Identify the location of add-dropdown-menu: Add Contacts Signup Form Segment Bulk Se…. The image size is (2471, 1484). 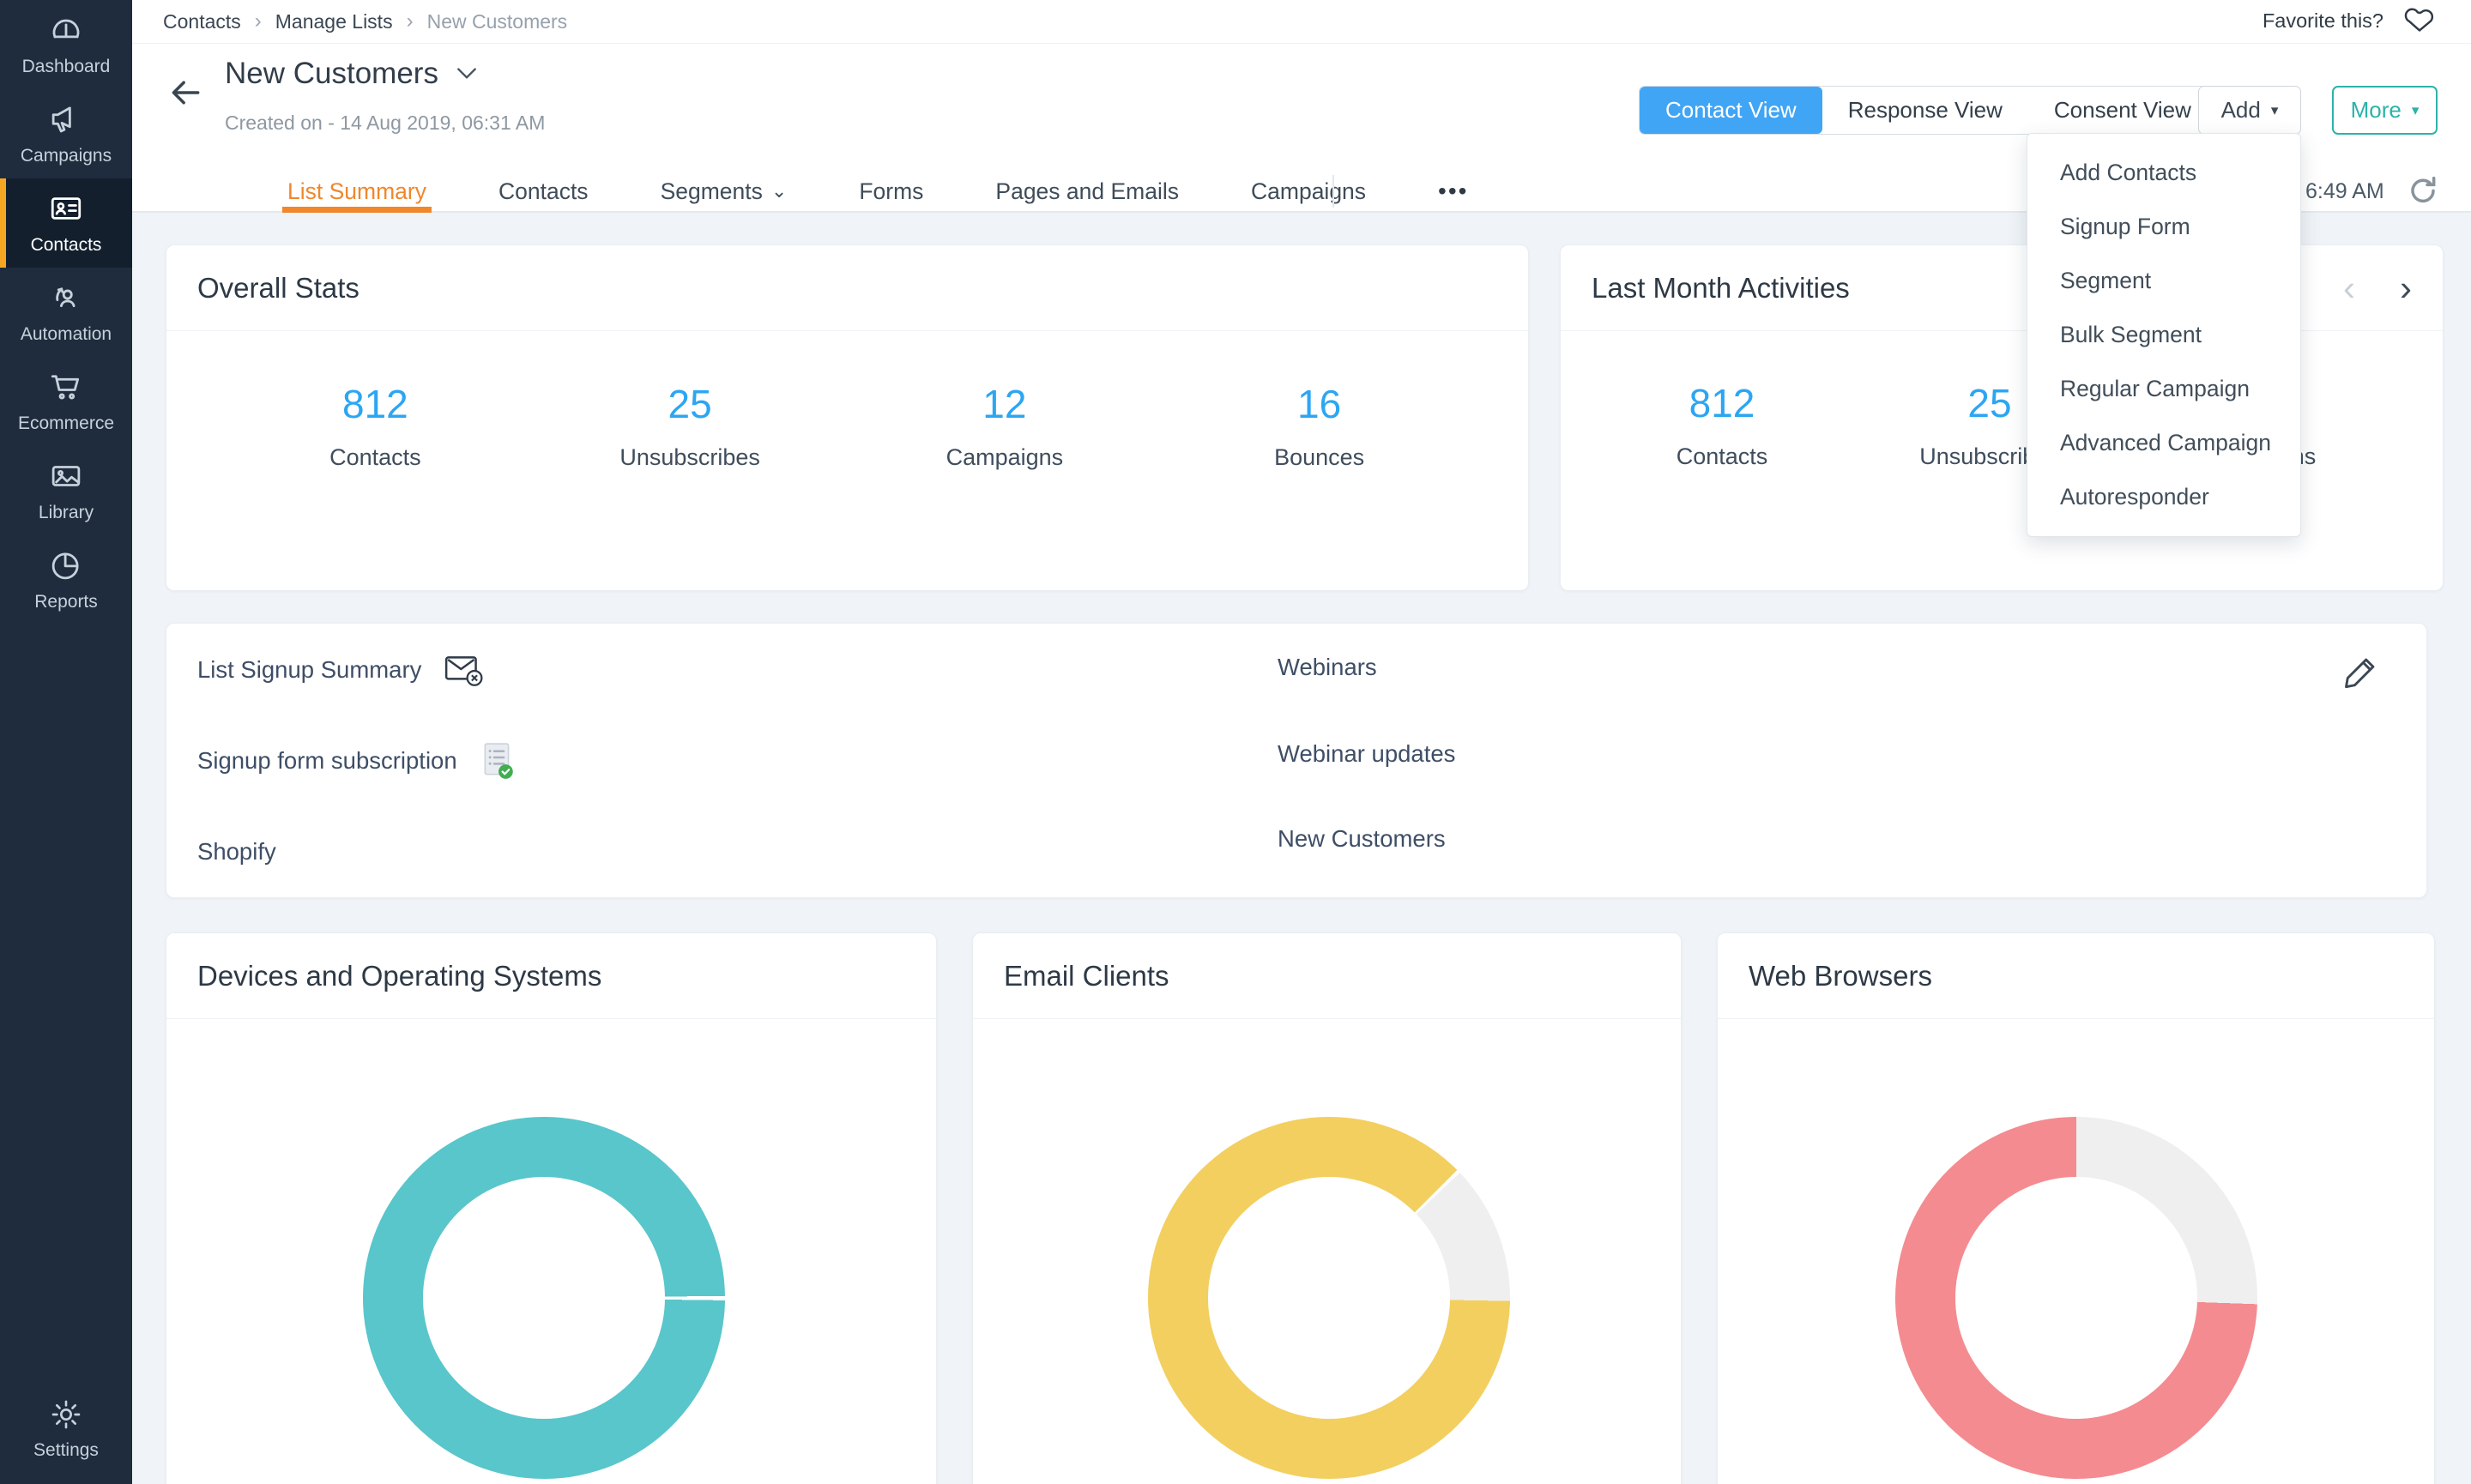
(2164, 335).